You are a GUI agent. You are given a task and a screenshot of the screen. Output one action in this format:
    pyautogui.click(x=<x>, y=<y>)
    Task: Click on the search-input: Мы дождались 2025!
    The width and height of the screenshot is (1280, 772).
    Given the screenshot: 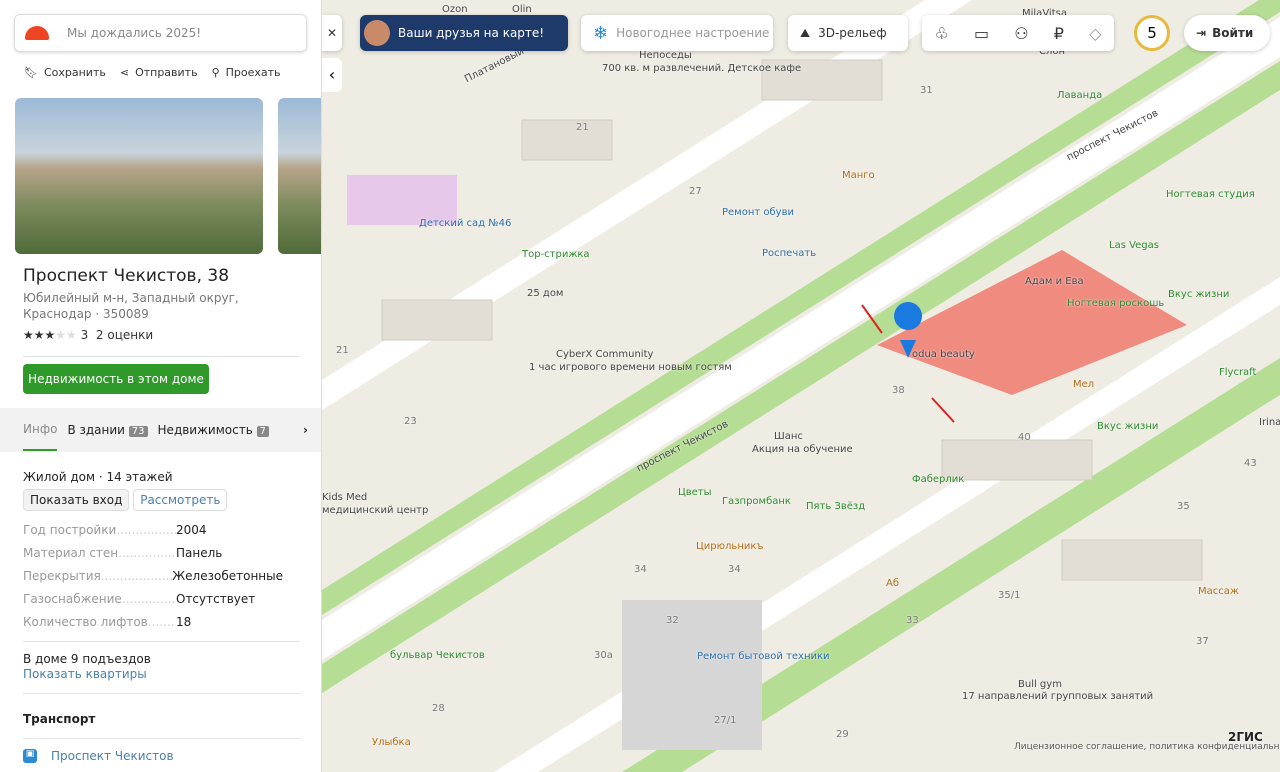 What is the action you would take?
    pyautogui.click(x=160, y=33)
    